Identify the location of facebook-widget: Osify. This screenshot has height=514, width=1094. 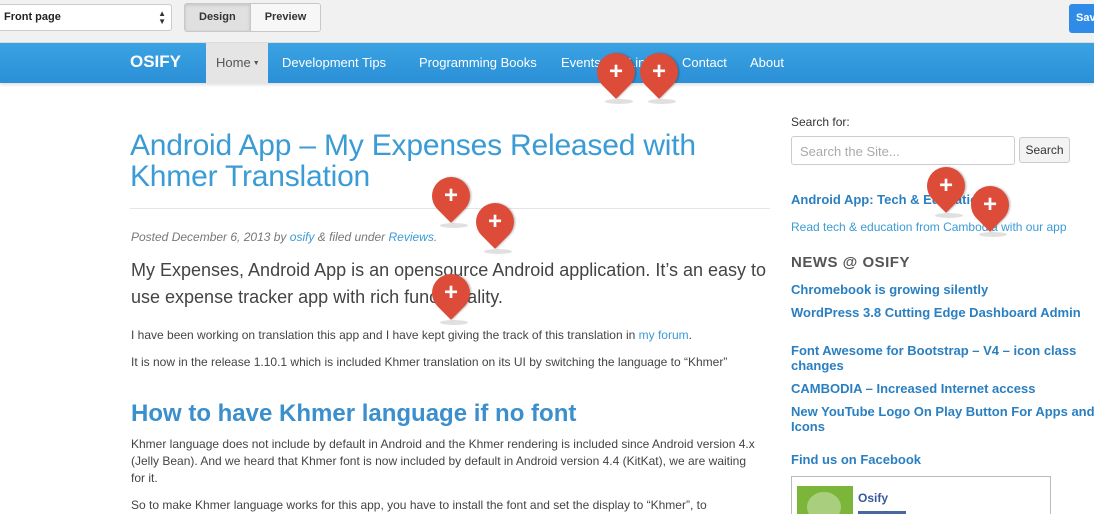
(921, 495).